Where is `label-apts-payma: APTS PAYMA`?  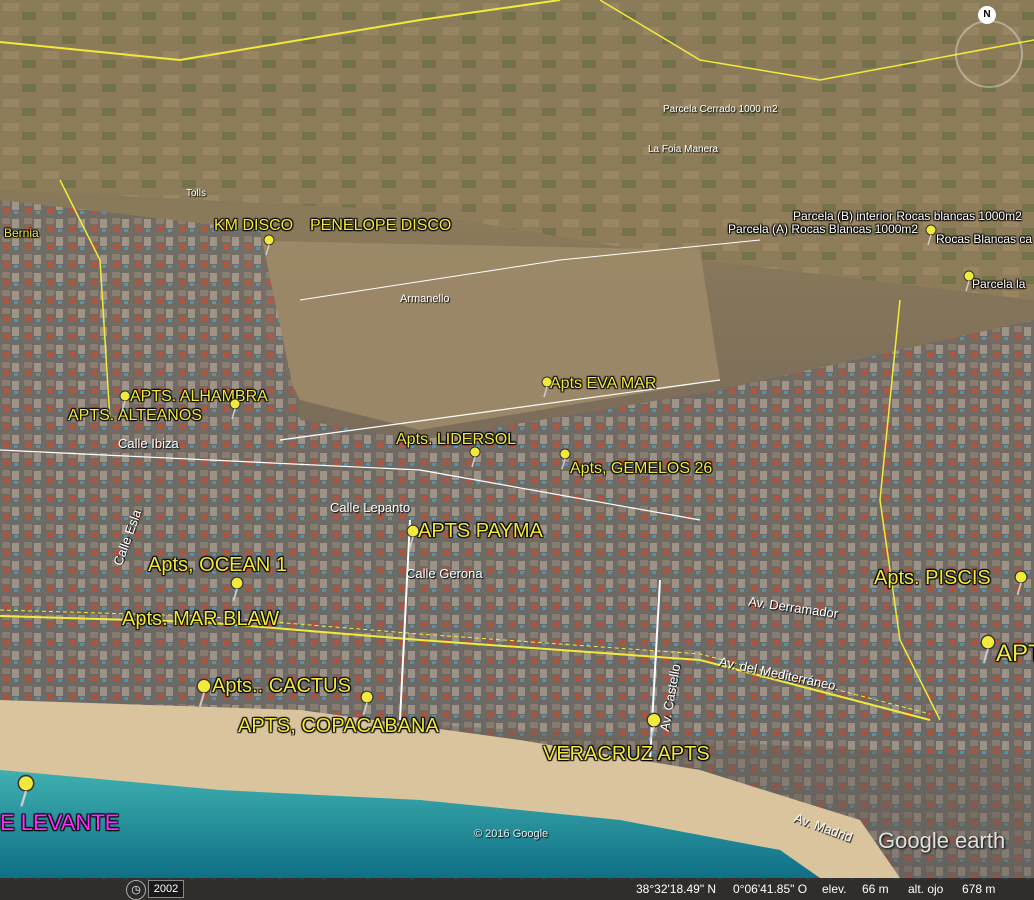 label-apts-payma: APTS PAYMA is located at coordinates (480, 531).